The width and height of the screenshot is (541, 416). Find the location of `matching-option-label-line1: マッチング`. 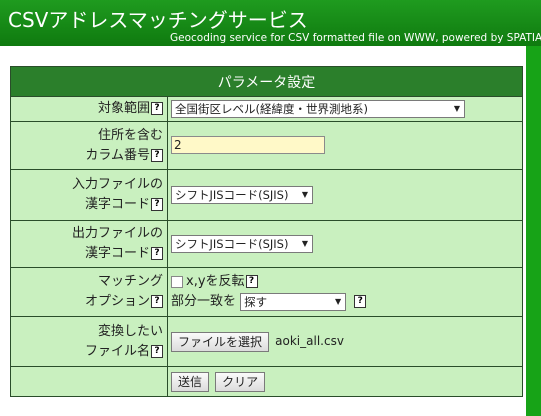

matching-option-label-line1: マッチング is located at coordinates (130, 281).